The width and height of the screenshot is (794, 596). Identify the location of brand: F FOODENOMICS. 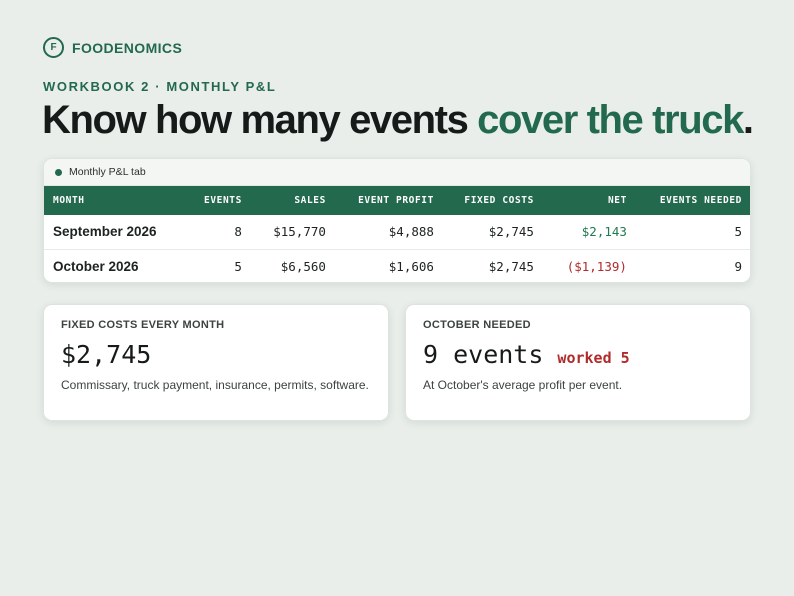
(112, 47).